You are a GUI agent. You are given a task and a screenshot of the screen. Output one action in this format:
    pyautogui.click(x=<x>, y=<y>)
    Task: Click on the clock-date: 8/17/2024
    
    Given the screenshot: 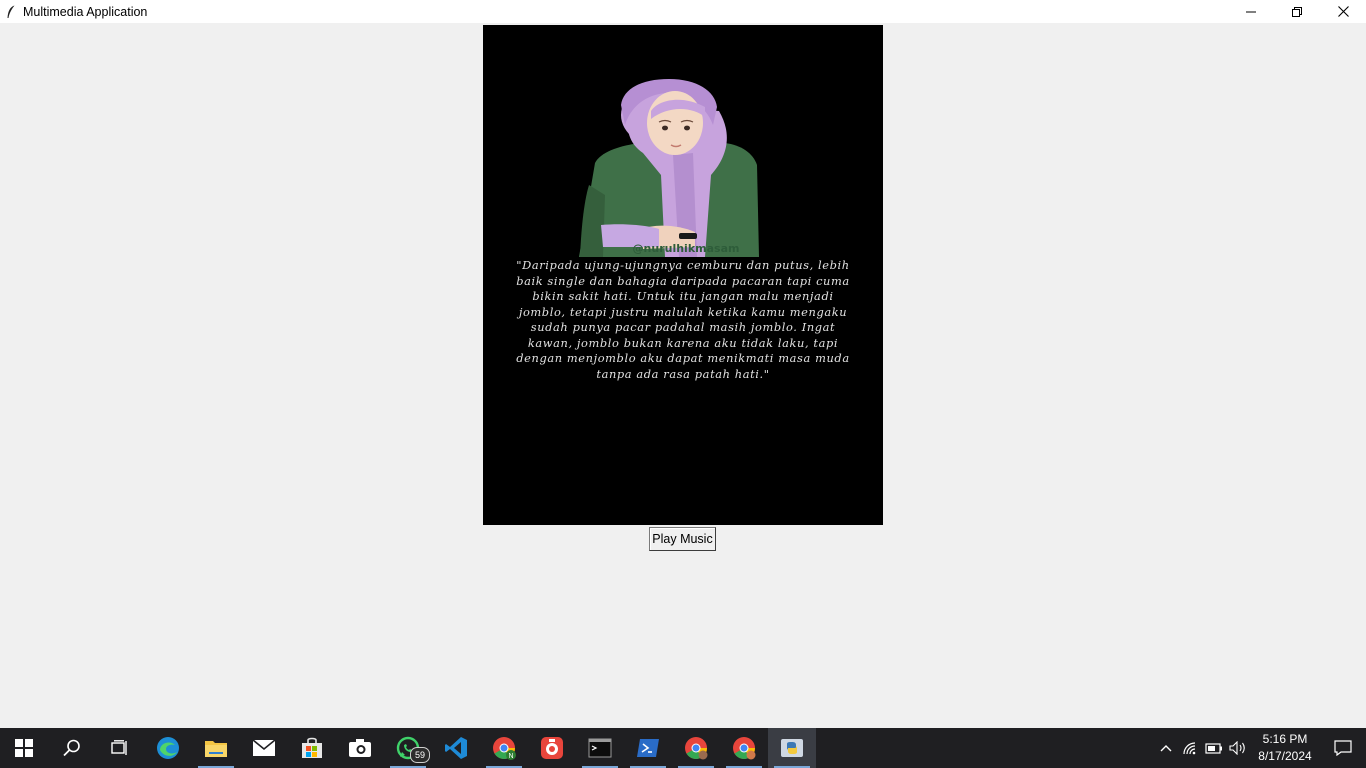 What is the action you would take?
    pyautogui.click(x=1285, y=756)
    